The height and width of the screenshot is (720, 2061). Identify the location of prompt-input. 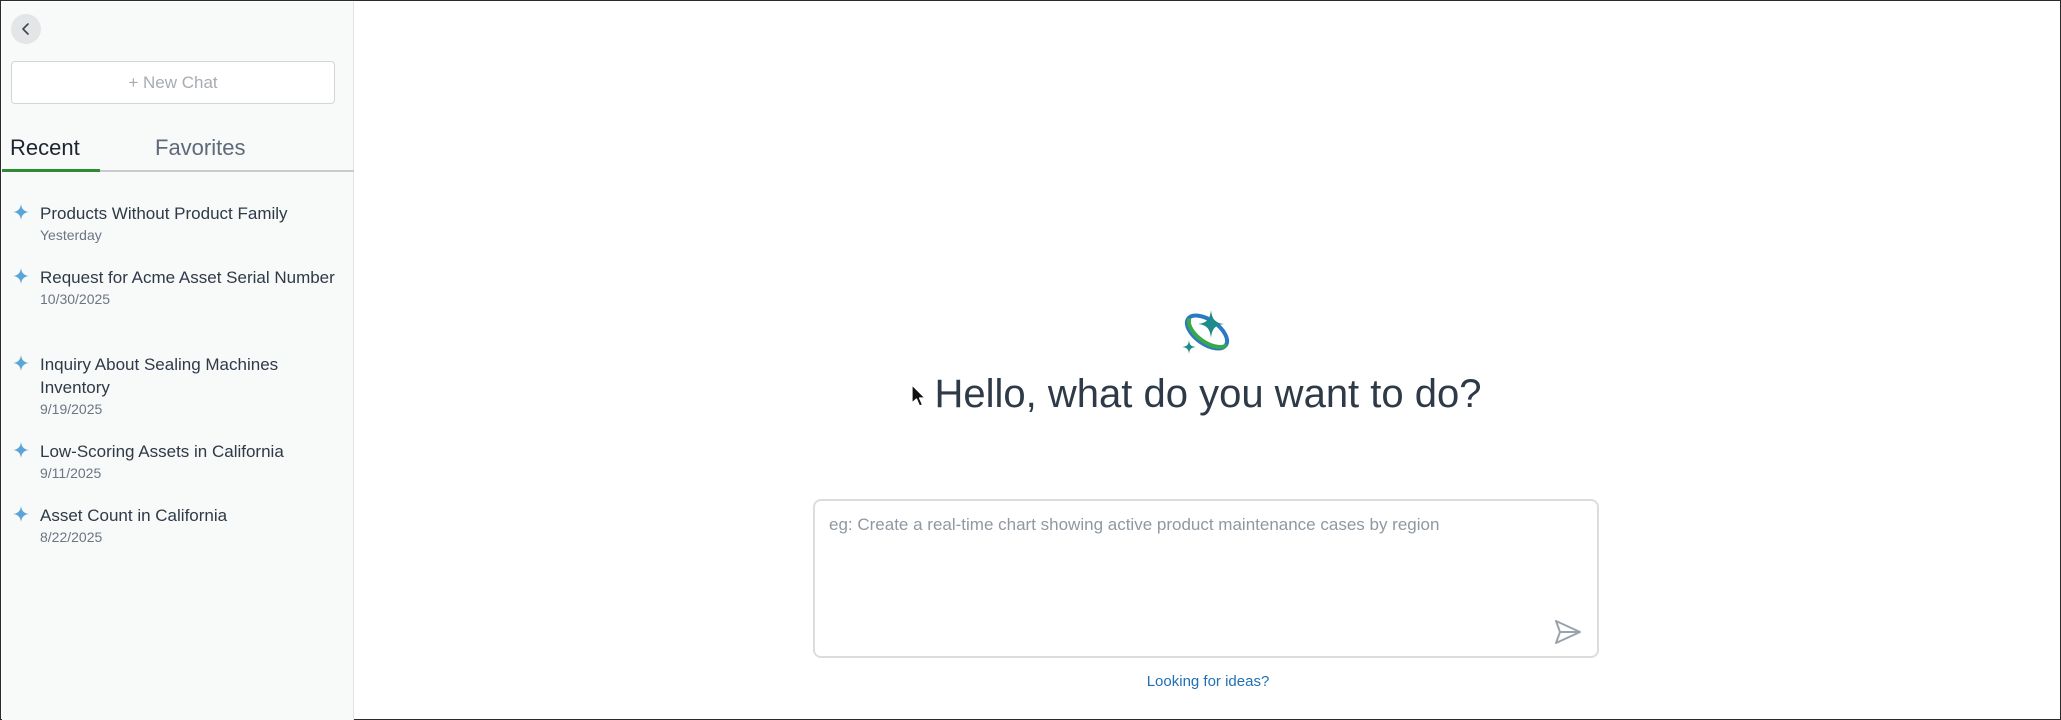
(1199, 525).